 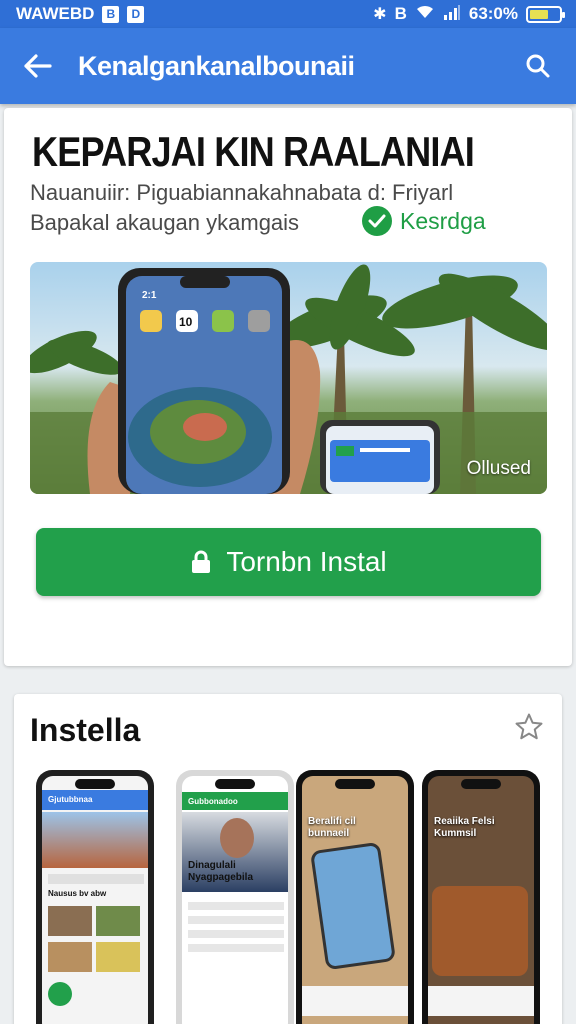 What do you see at coordinates (306, 561) in the screenshot?
I see `install-button-label: Tornbn Instal` at bounding box center [306, 561].